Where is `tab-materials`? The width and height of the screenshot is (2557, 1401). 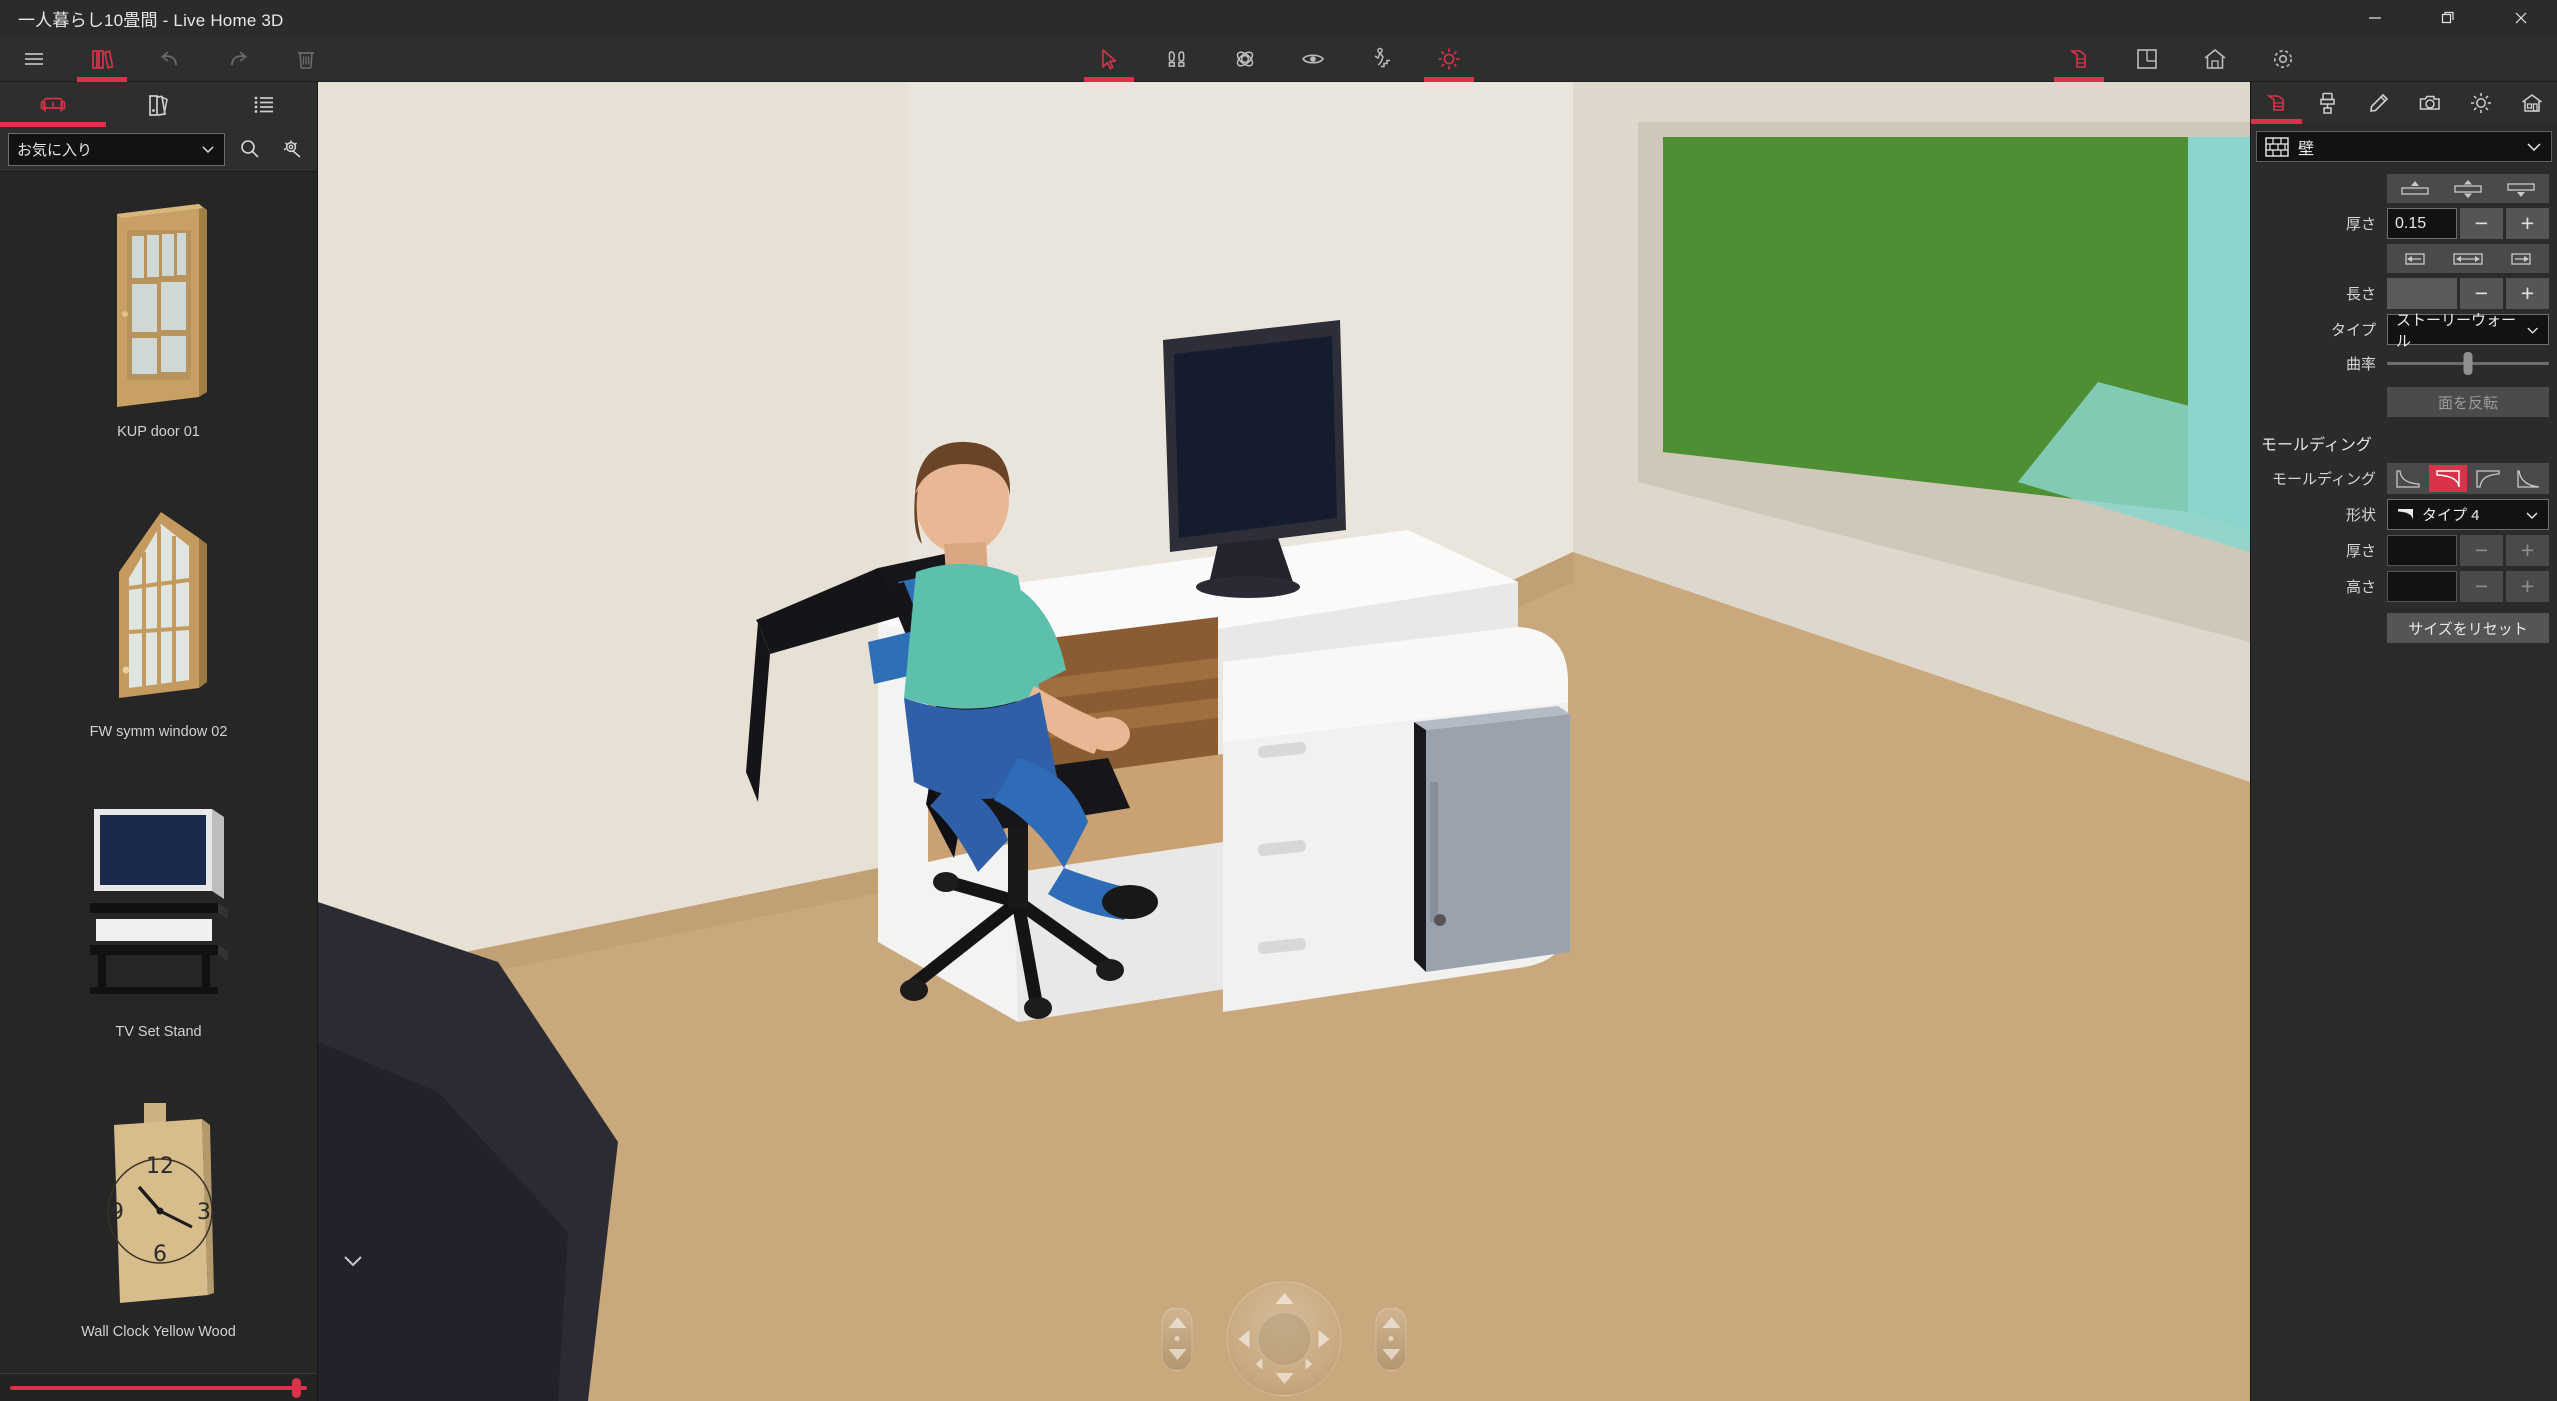
tab-materials is located at coordinates (159, 104).